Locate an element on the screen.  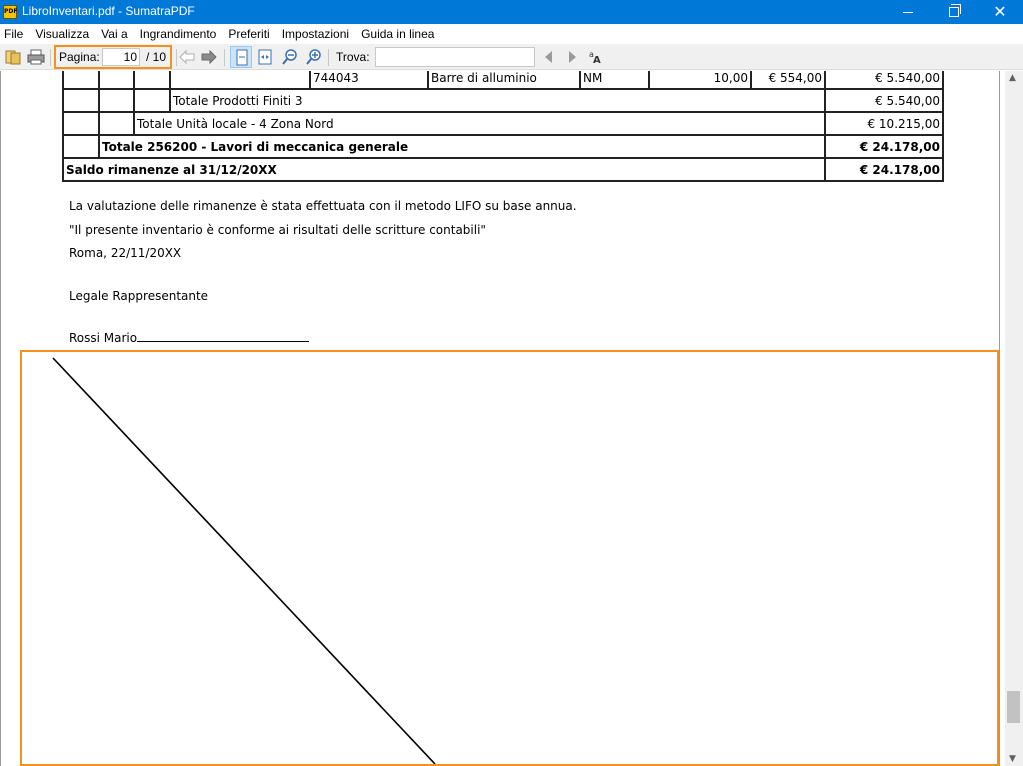
menu-favorites: Preferiti is located at coordinates (248, 34).